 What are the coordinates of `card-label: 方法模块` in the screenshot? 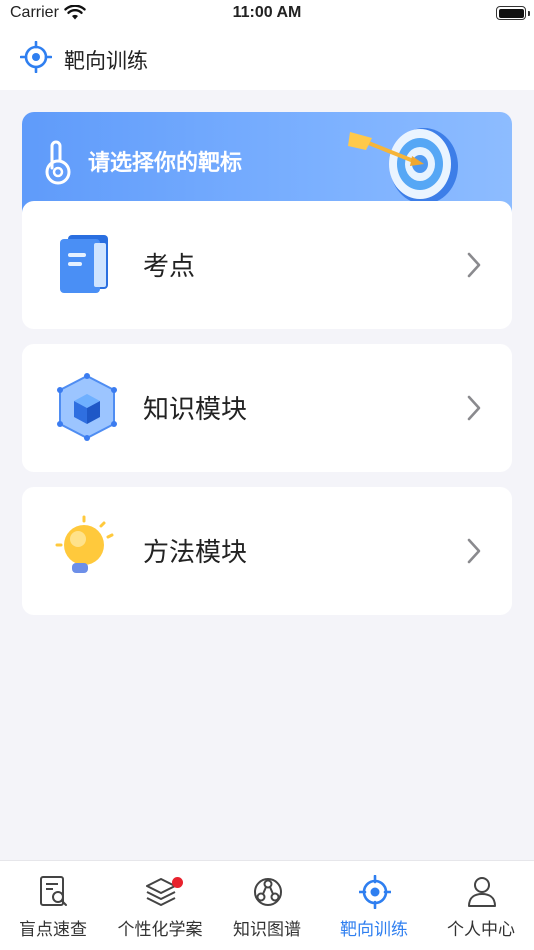 It's located at (195, 553).